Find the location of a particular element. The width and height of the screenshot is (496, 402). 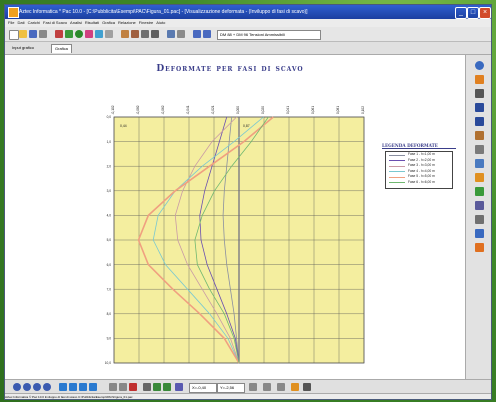

x-tick-label: -0,062 is located at coordinates (163, 109).